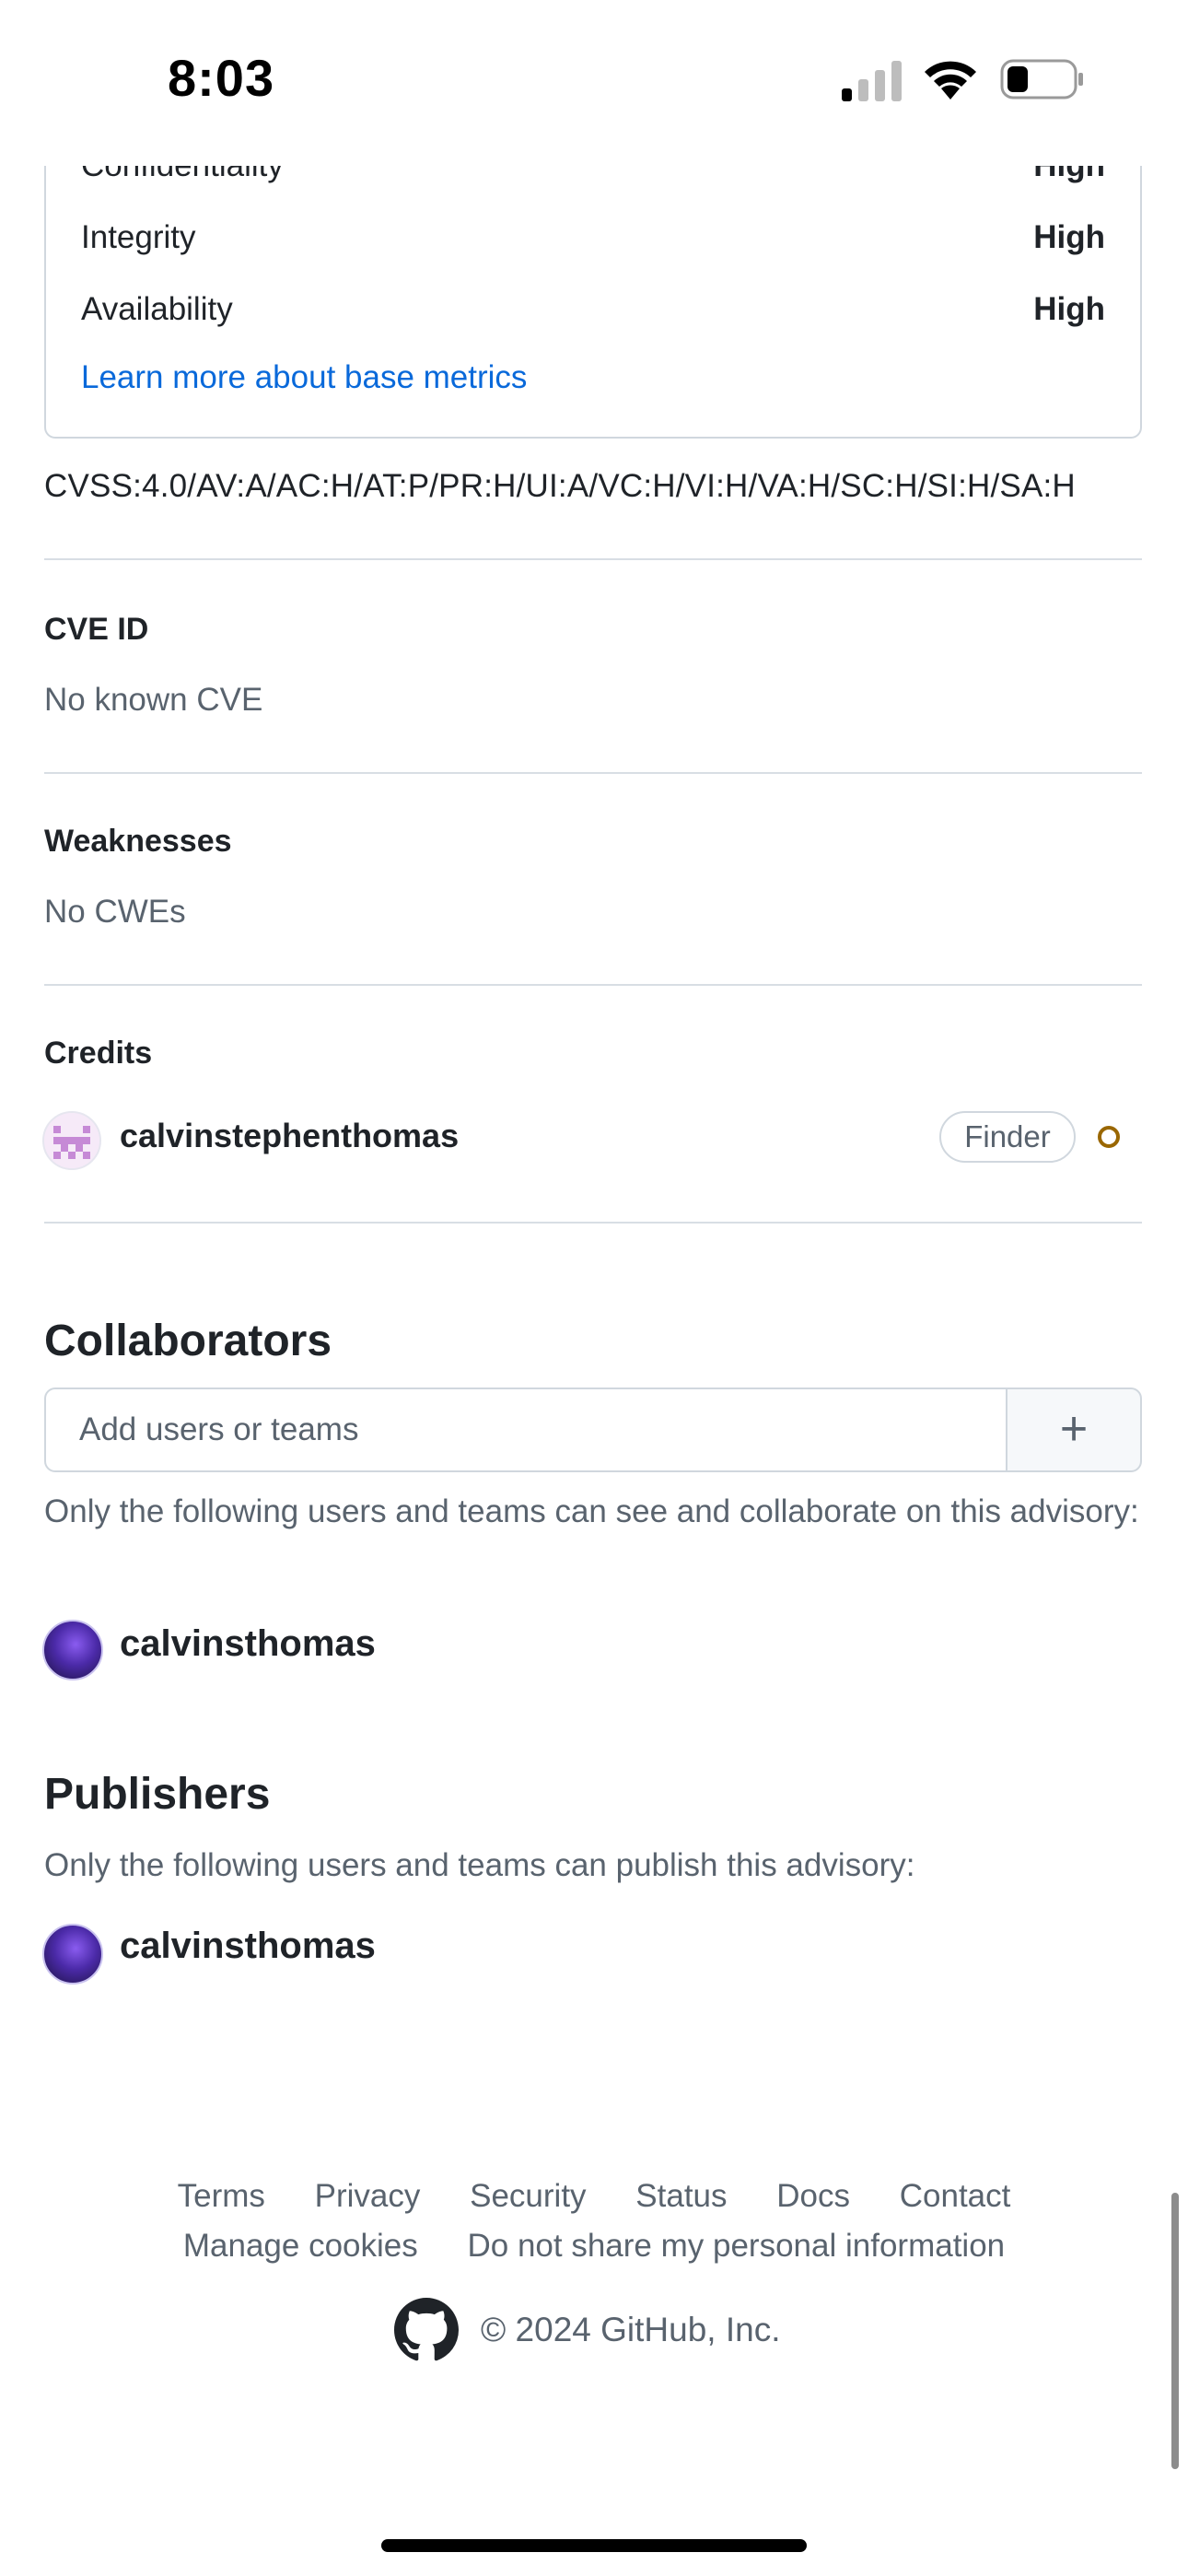 This screenshot has width=1188, height=2576. Describe the element at coordinates (525, 1430) in the screenshot. I see `add-users-or-teams-input: Add users or teams` at that location.